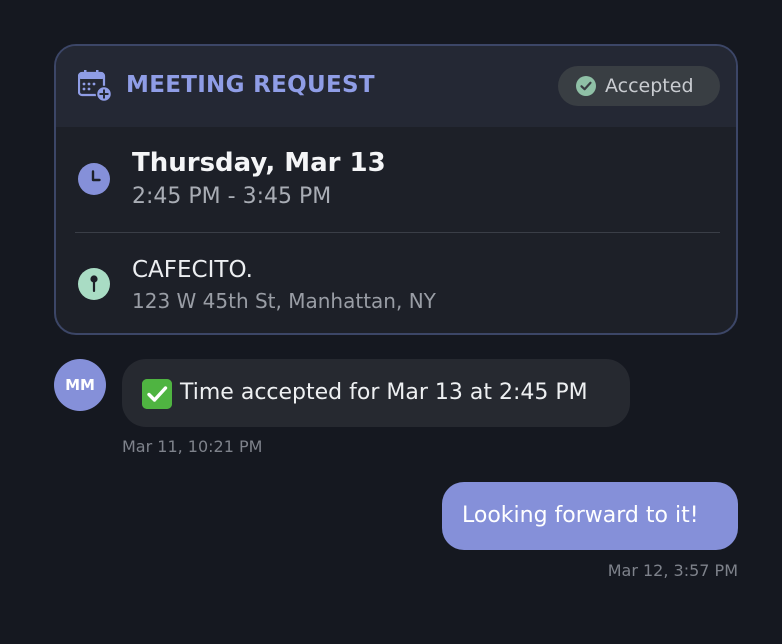  I want to click on meeting-date: Thursday, Mar 13, so click(259, 163).